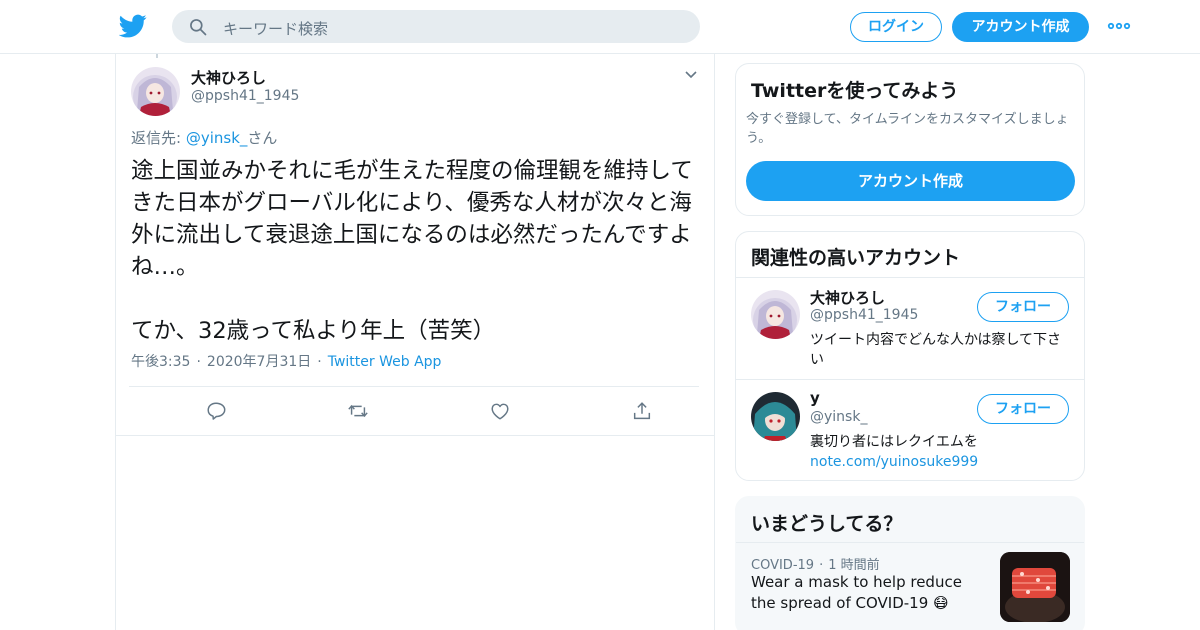 The height and width of the screenshot is (630, 1200). Describe the element at coordinates (815, 563) in the screenshot. I see `trend-meta: COVID-19 · 1 時間前` at that location.